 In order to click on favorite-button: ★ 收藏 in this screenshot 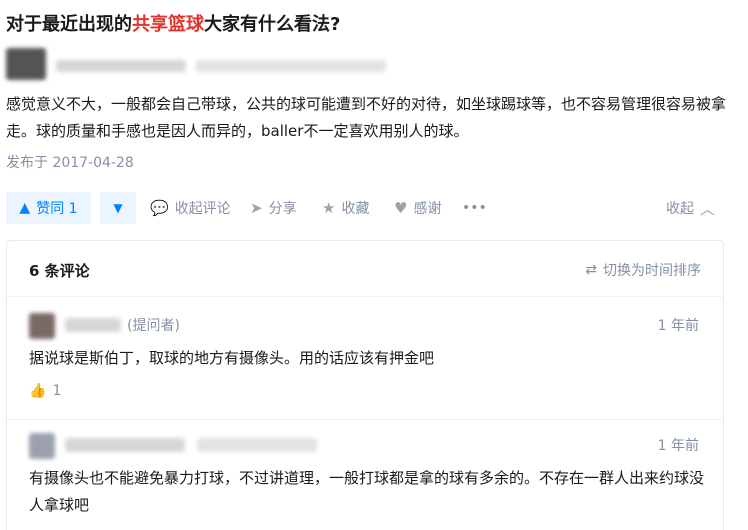, I will do `click(345, 208)`.